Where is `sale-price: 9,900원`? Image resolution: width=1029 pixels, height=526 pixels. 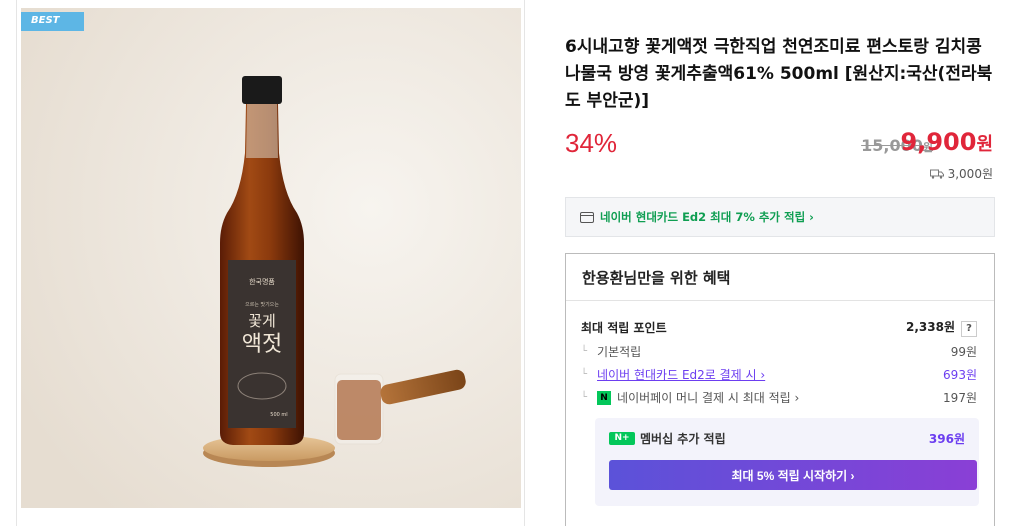
sale-price: 9,900원 is located at coordinates (947, 142).